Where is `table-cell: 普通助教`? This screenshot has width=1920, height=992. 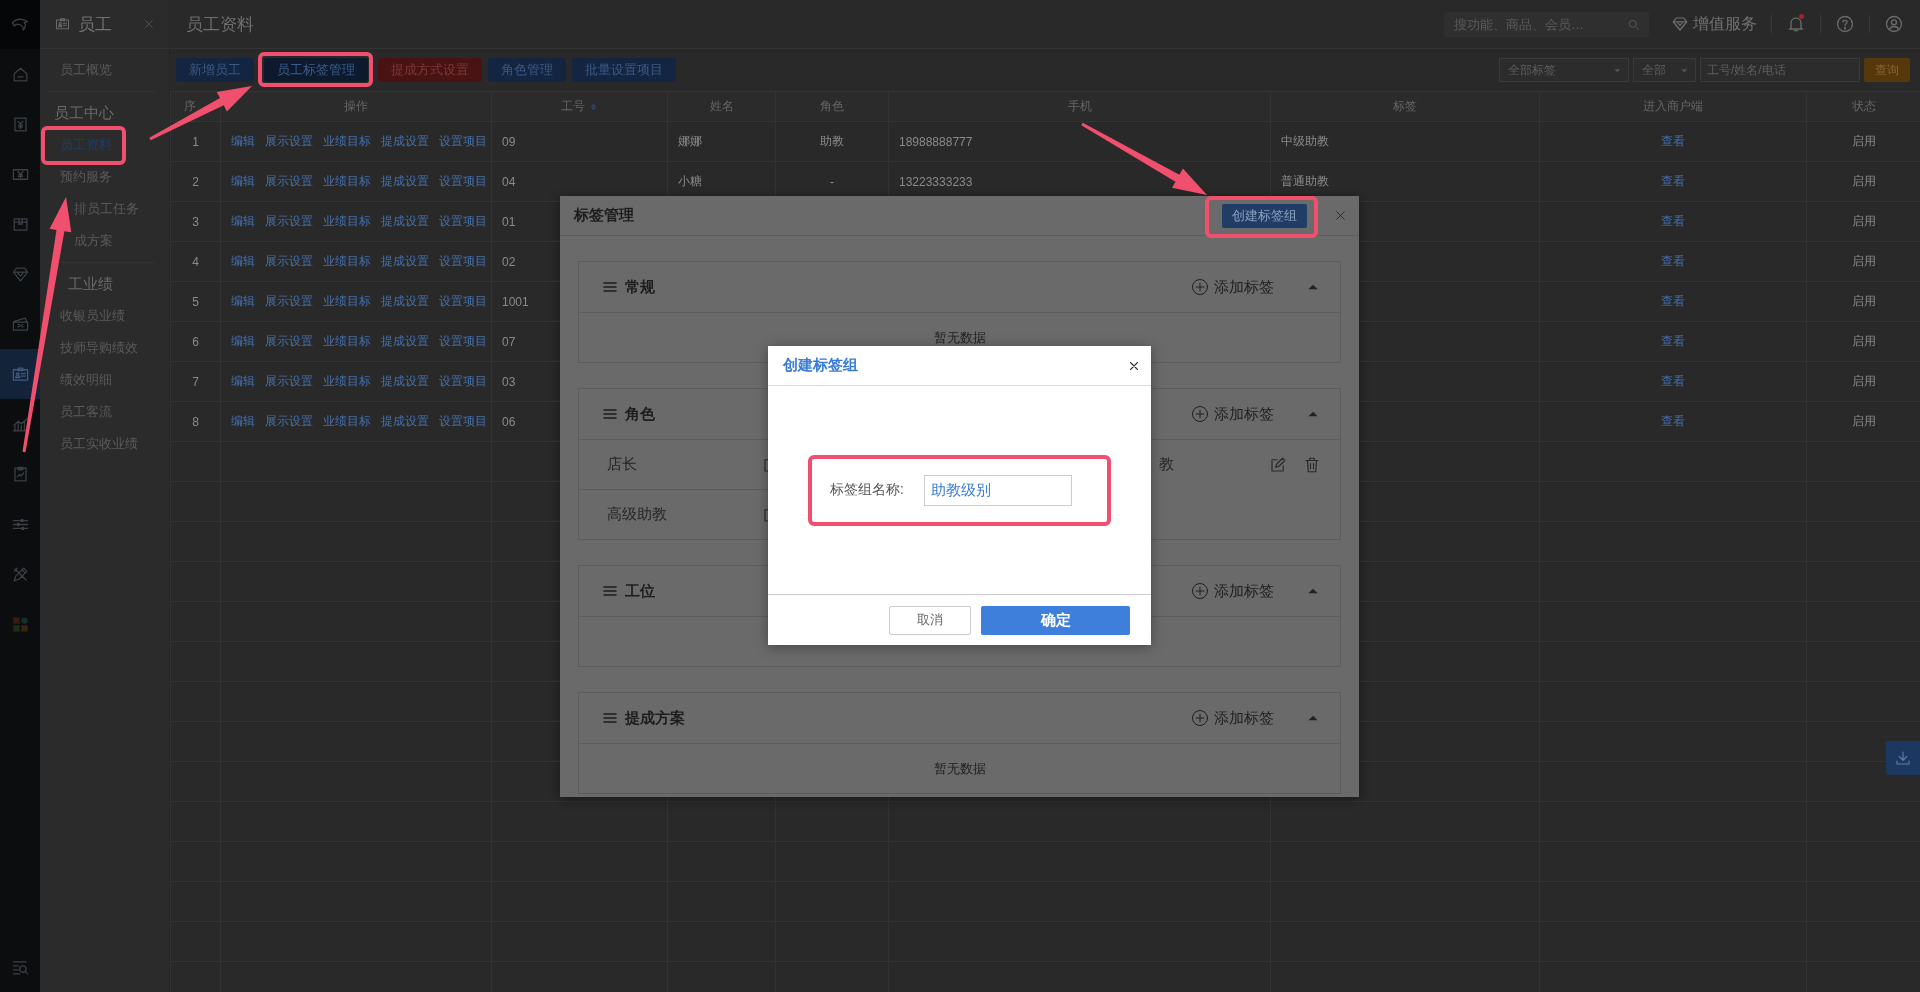 table-cell: 普通助教 is located at coordinates (1305, 181).